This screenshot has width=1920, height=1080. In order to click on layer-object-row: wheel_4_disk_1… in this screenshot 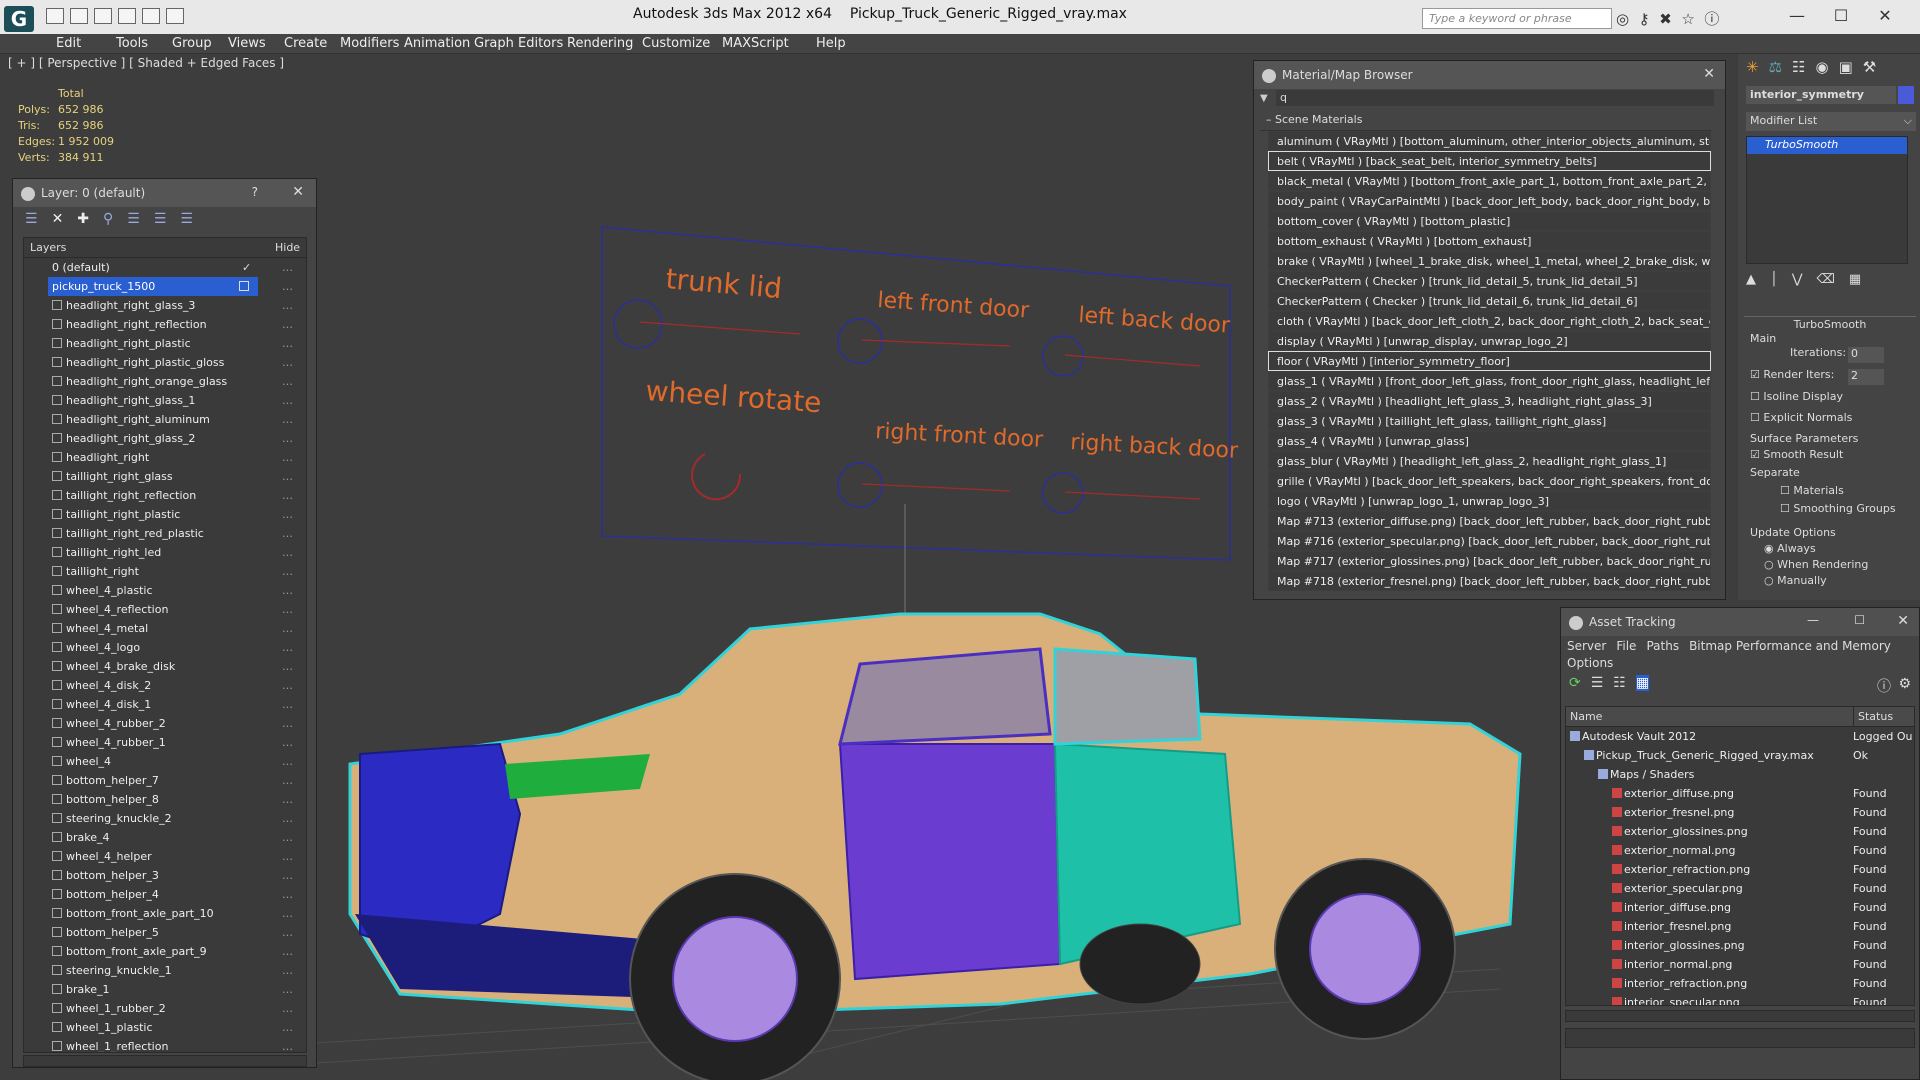, I will do `click(165, 704)`.